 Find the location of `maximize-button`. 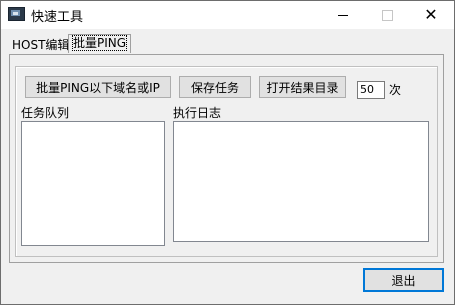

maximize-button is located at coordinates (387, 15).